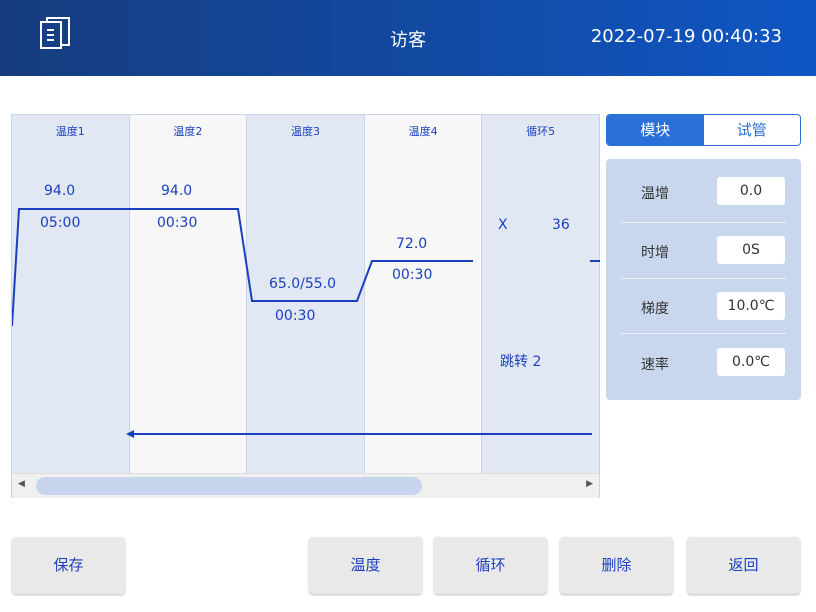  I want to click on horizontal-scrollbar: ◀ ▶, so click(305, 485).